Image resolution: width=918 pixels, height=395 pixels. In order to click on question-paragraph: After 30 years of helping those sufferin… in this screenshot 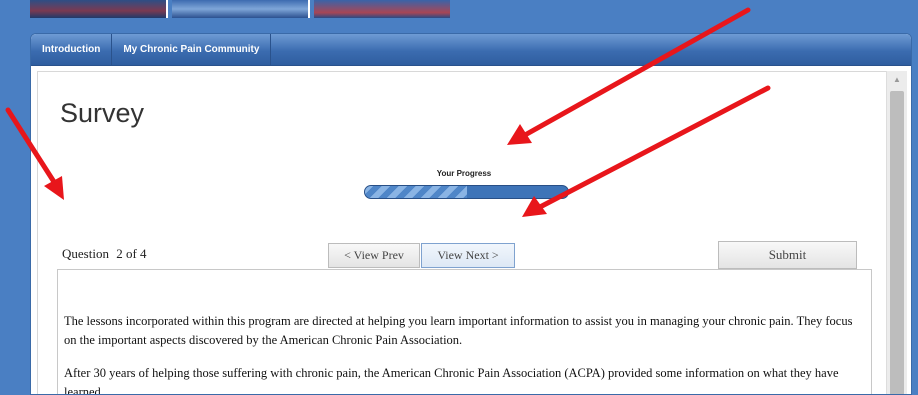, I will do `click(451, 380)`.